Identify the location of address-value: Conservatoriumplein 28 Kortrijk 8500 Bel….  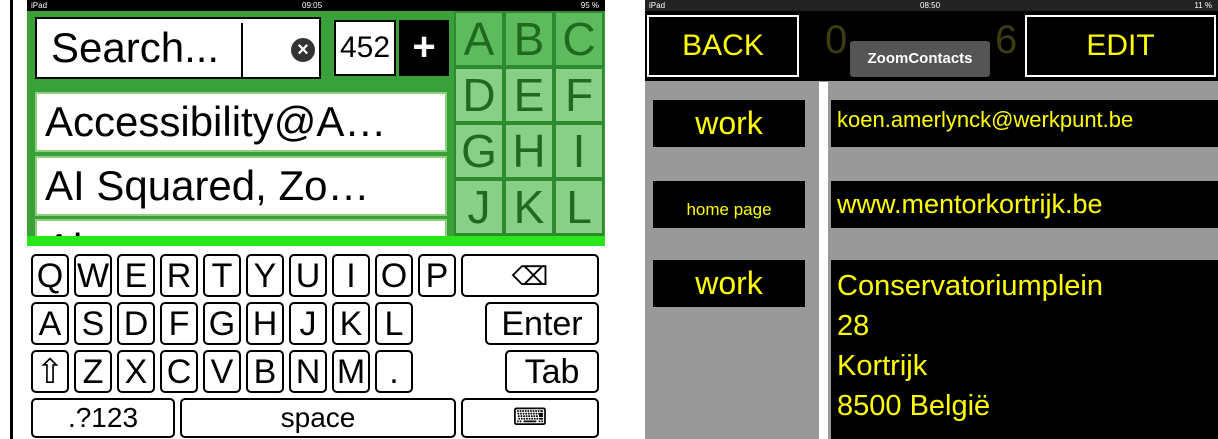
(1024, 349).